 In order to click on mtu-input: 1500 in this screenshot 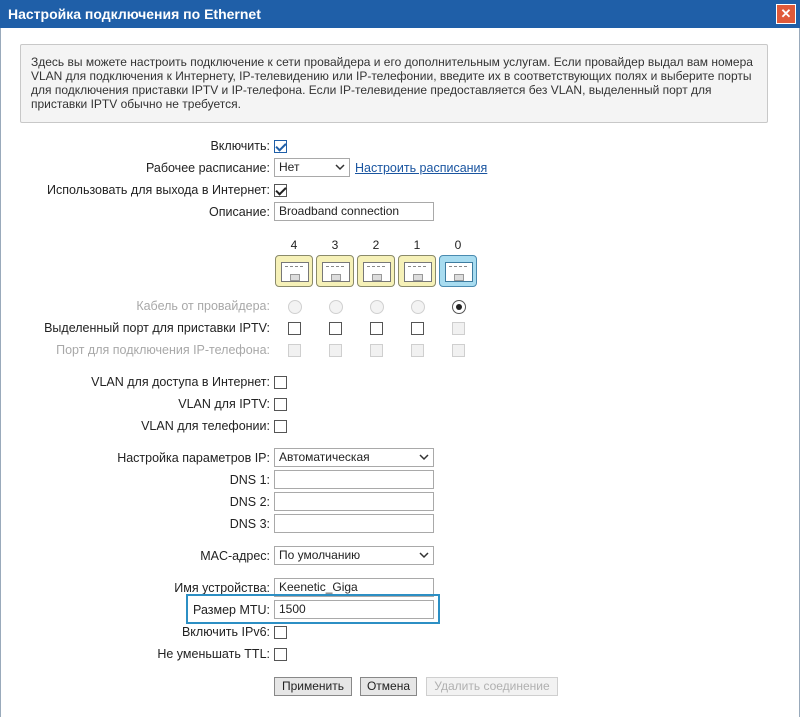, I will do `click(354, 609)`.